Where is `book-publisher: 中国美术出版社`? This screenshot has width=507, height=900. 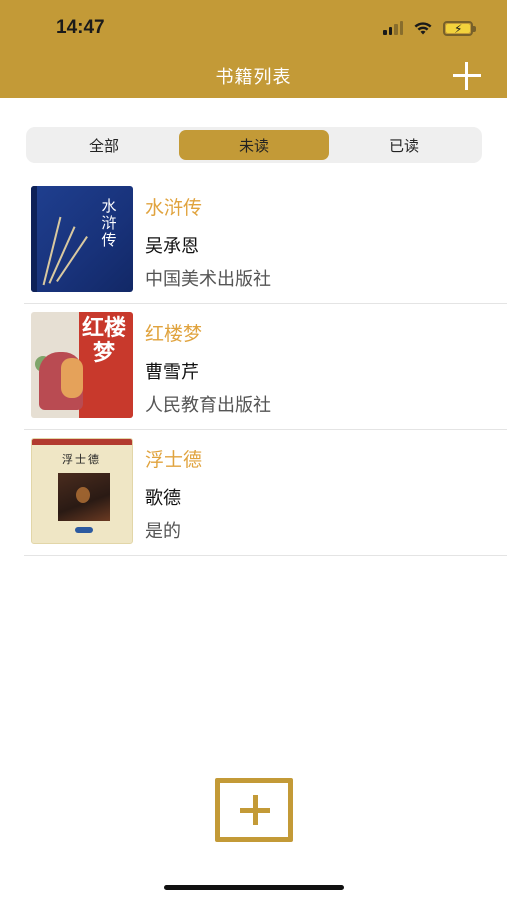
book-publisher: 中国美术出版社 is located at coordinates (208, 279).